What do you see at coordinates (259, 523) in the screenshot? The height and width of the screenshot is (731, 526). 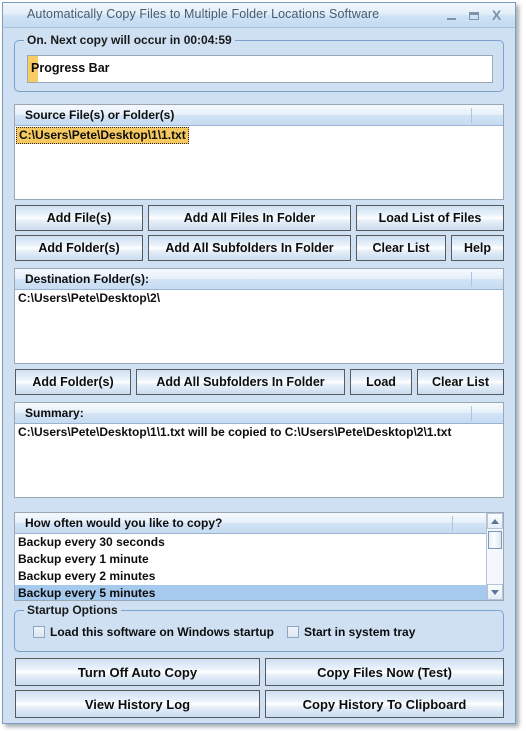 I see `frequency-list-header: How often would you like to copy?` at bounding box center [259, 523].